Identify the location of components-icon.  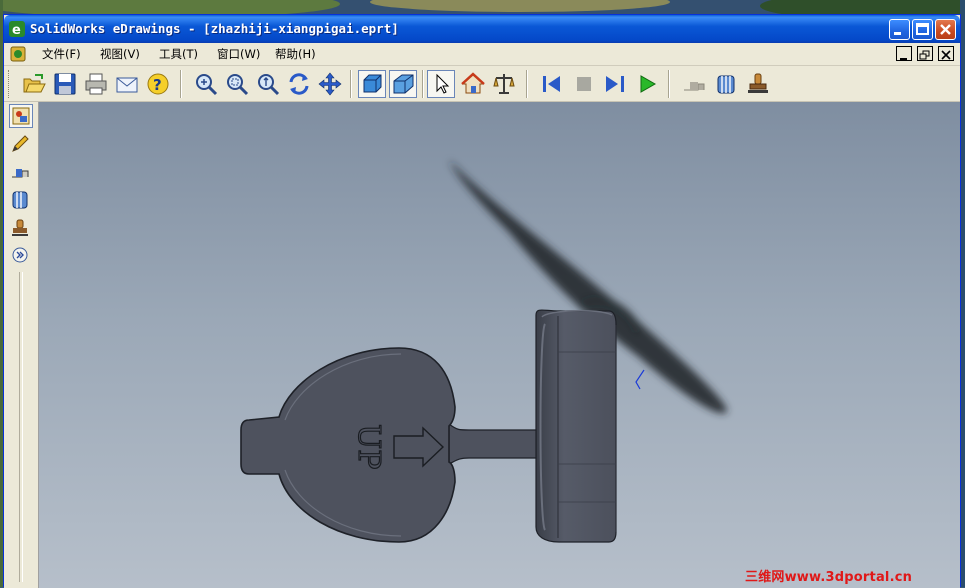
(21, 116).